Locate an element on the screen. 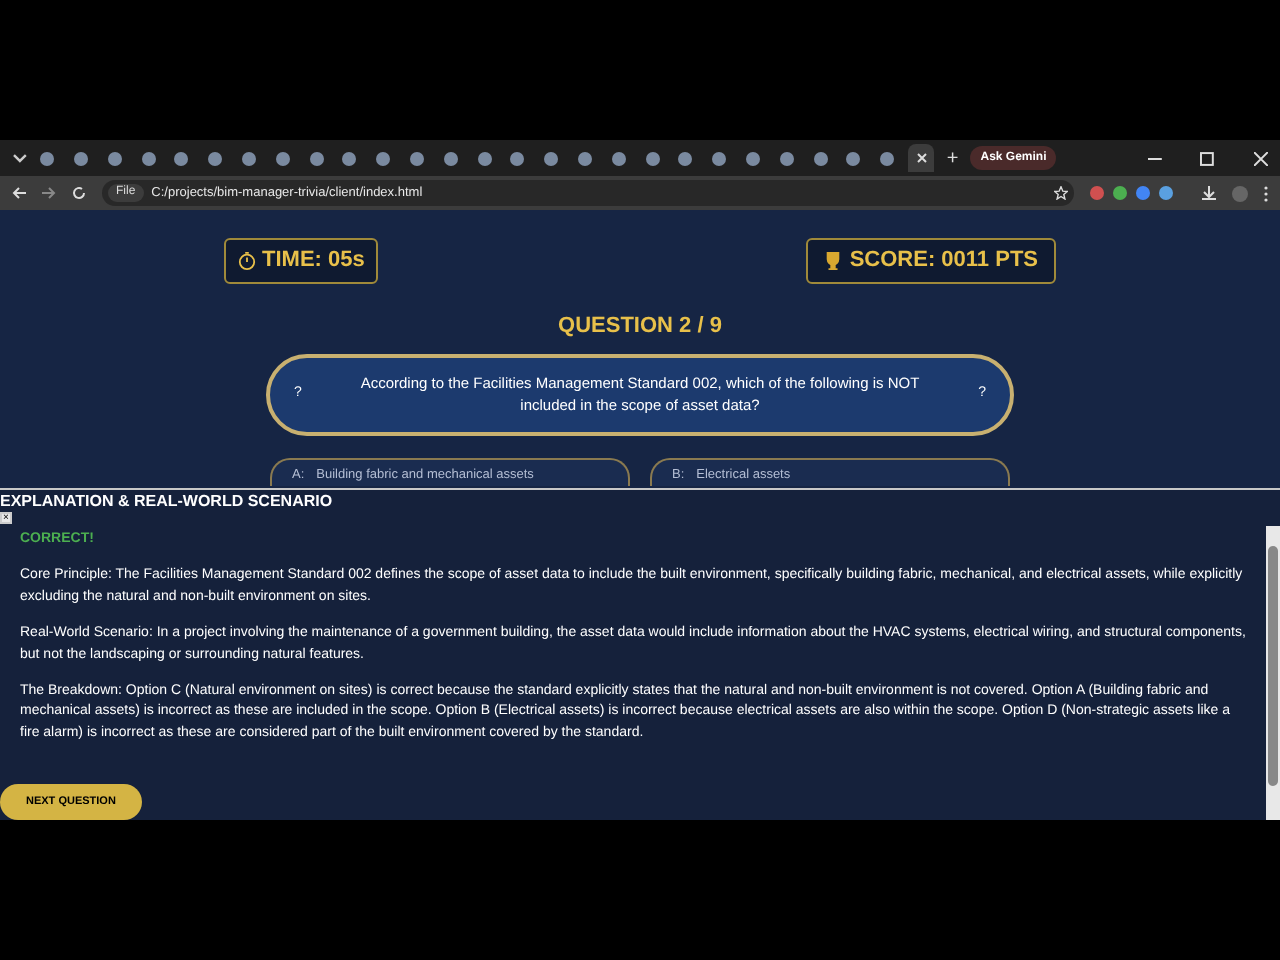  forward-icon is located at coordinates (49, 193).